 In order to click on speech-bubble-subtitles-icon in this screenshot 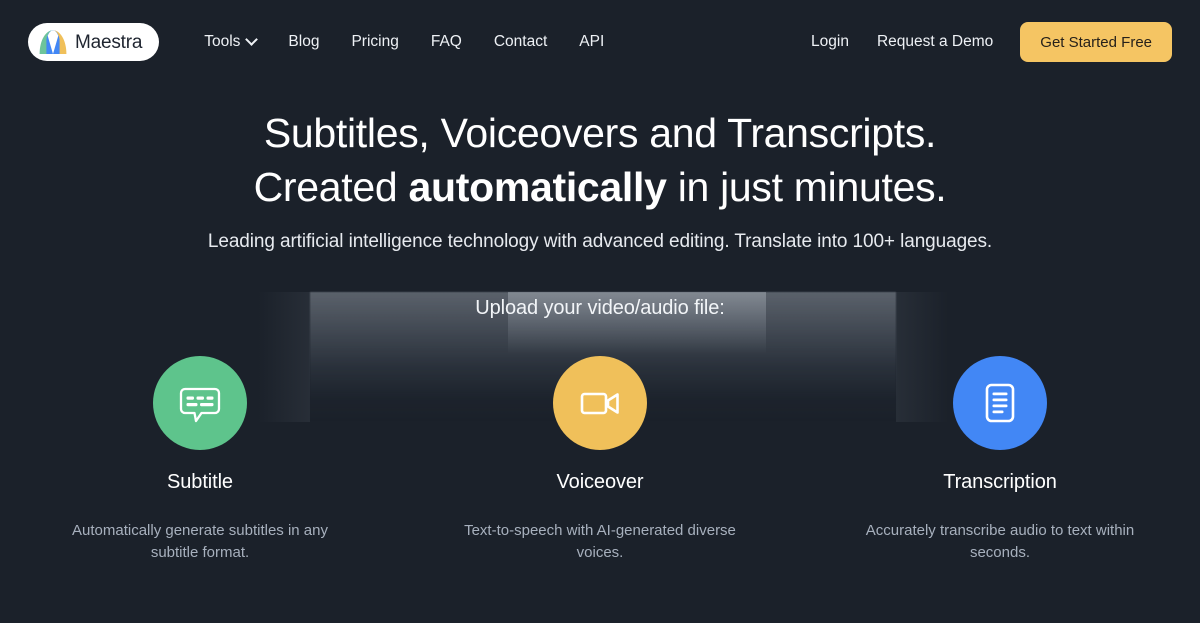, I will do `click(200, 405)`.